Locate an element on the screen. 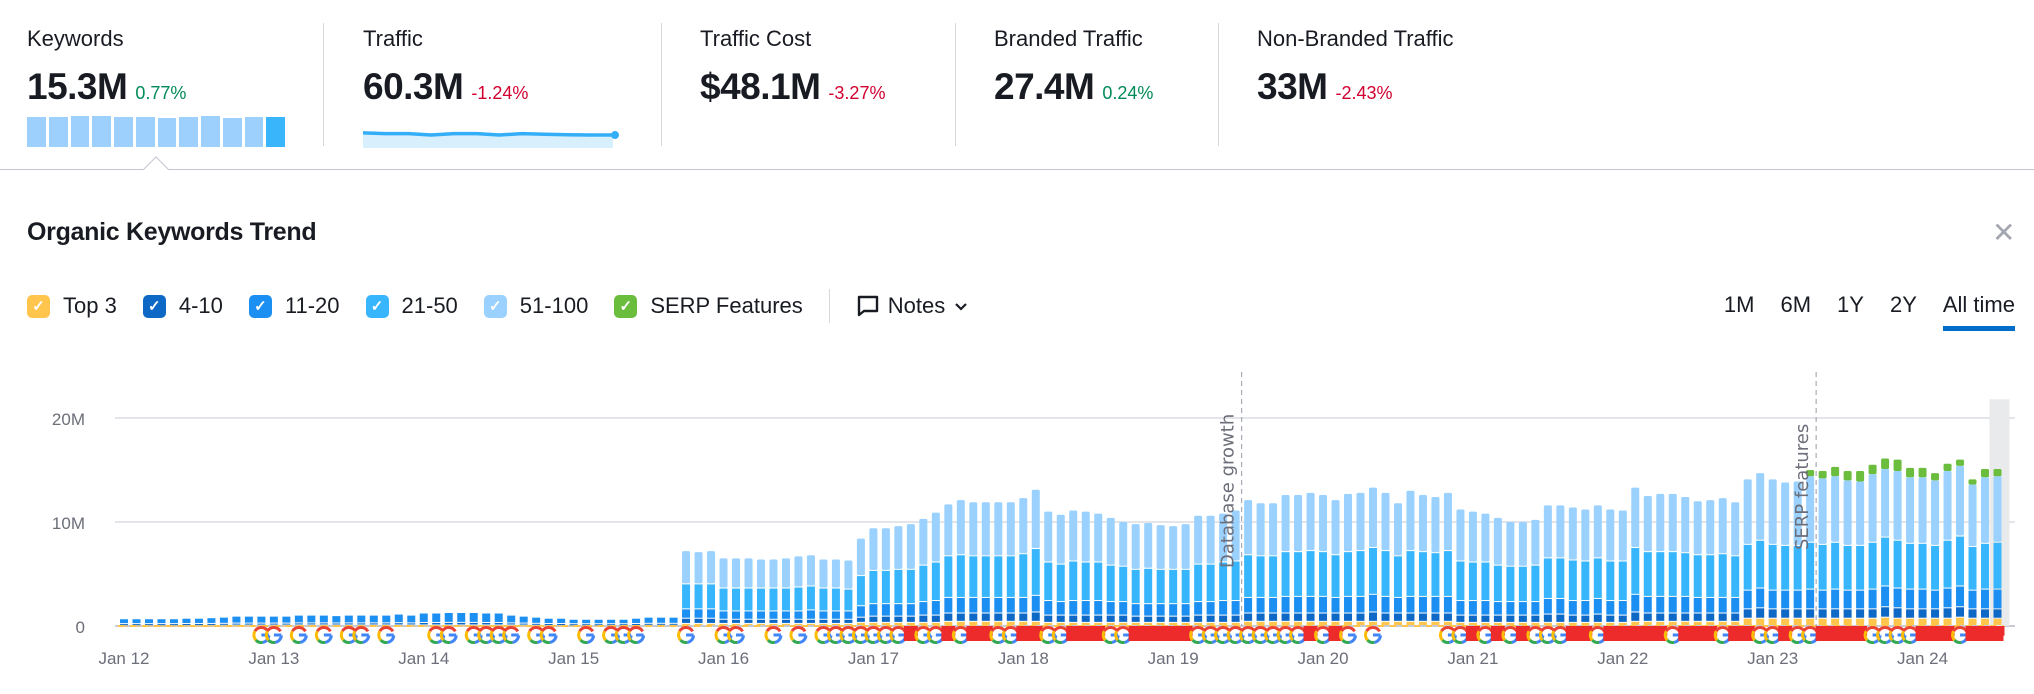  annotation-label: Database growth is located at coordinates (1228, 491).